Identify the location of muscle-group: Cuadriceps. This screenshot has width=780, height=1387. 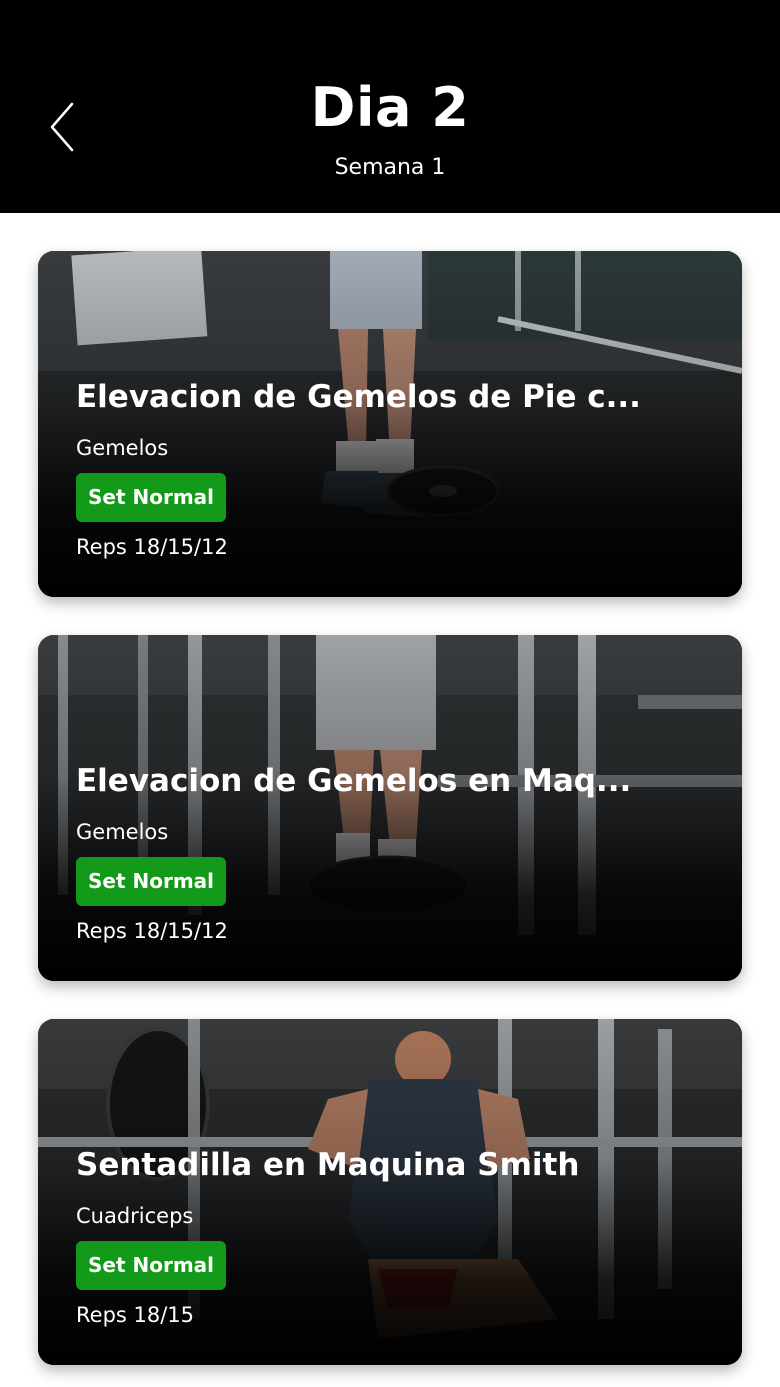
(135, 1216).